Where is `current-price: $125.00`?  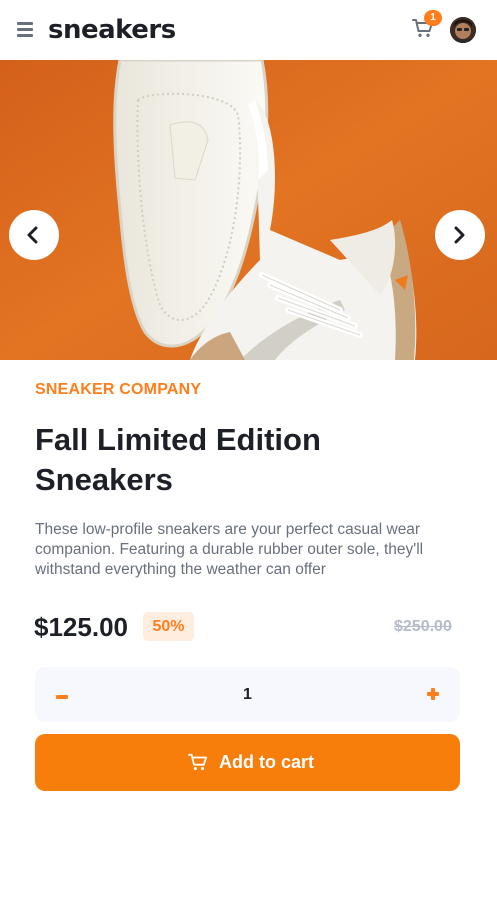
current-price: $125.00 is located at coordinates (81, 627).